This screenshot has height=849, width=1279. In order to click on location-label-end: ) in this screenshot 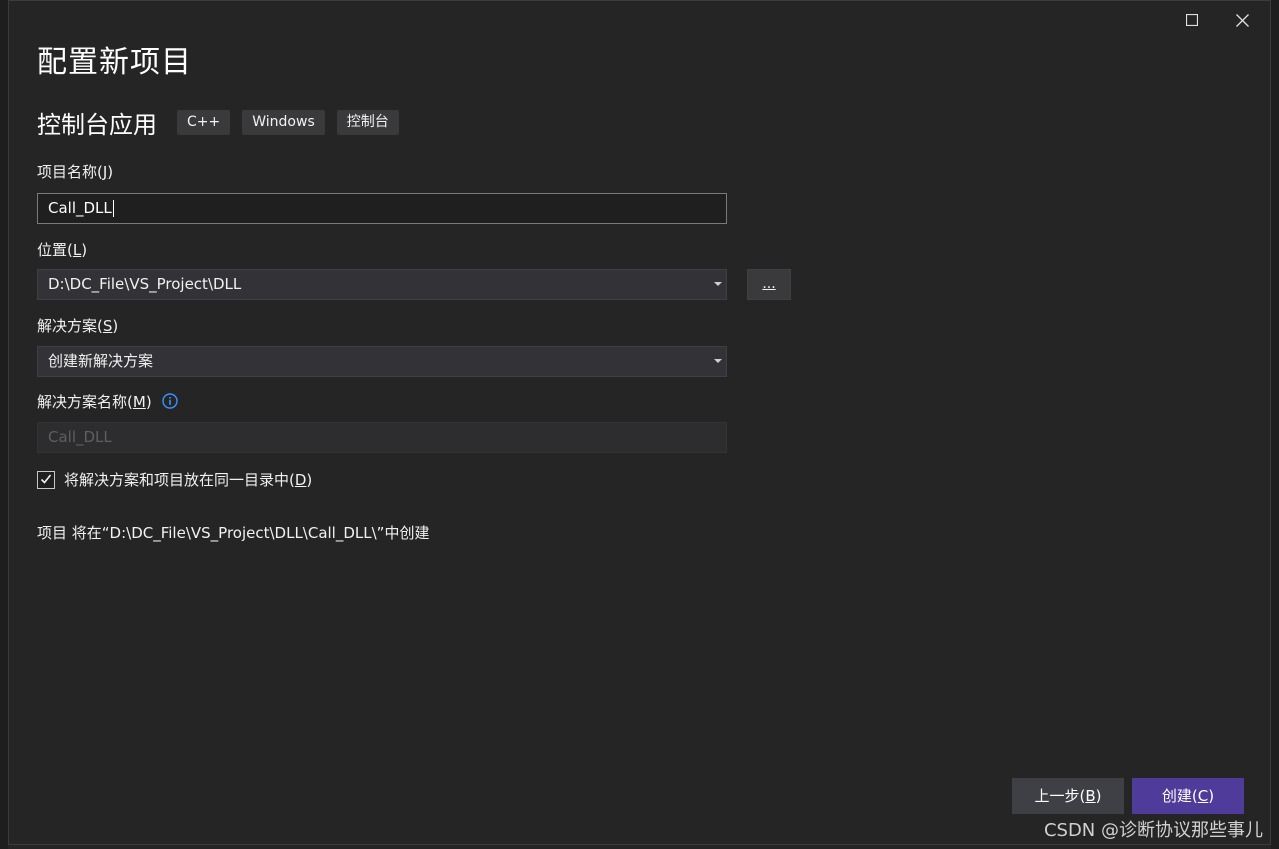, I will do `click(84, 250)`.